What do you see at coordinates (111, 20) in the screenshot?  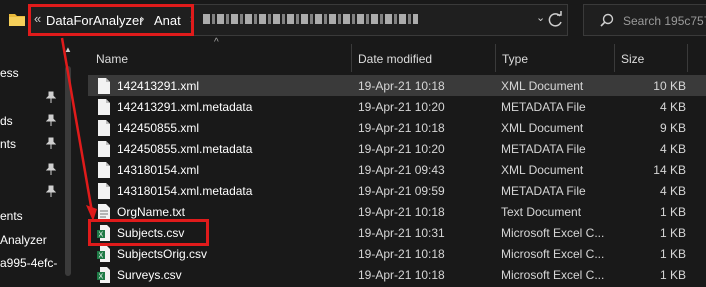 I see `annotation-highlight-path` at bounding box center [111, 20].